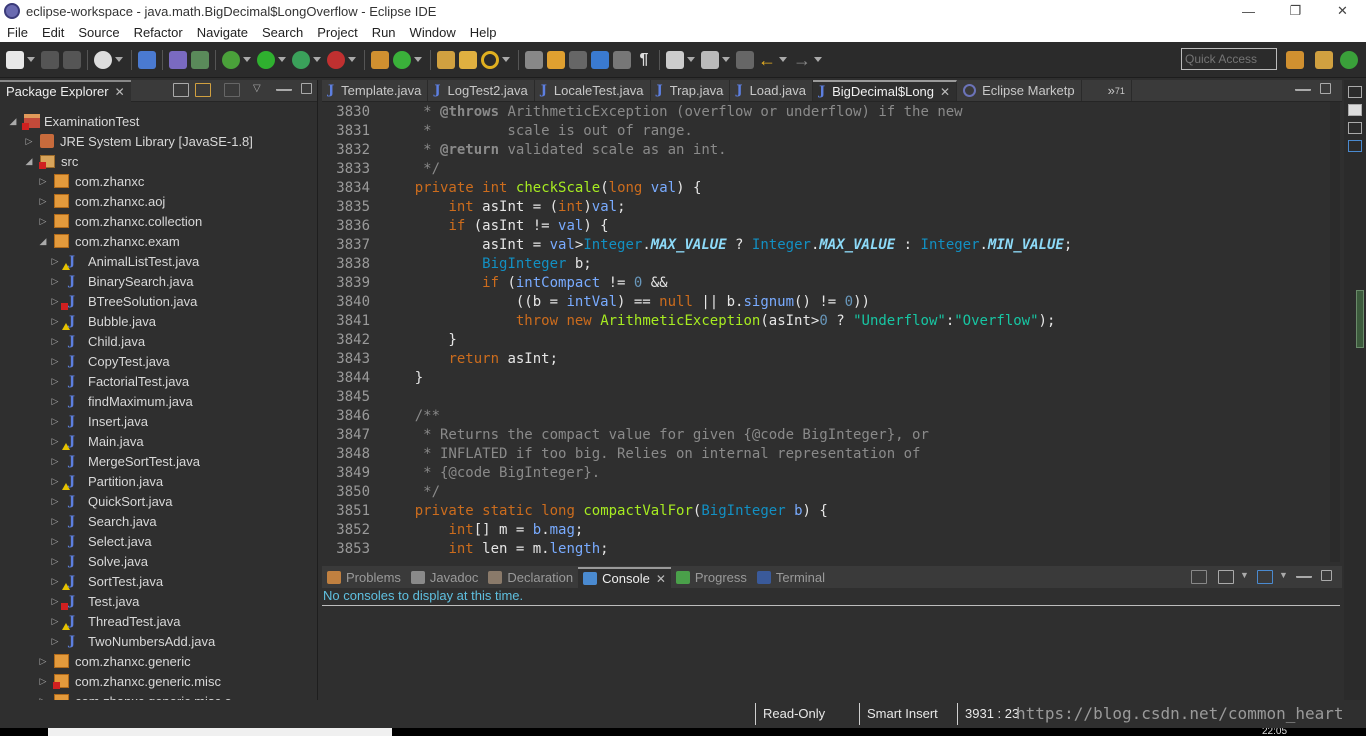 The height and width of the screenshot is (736, 1366). What do you see at coordinates (511, 188) in the screenshot?
I see `code-line: 3834 private int checkScale(long val) {` at bounding box center [511, 188].